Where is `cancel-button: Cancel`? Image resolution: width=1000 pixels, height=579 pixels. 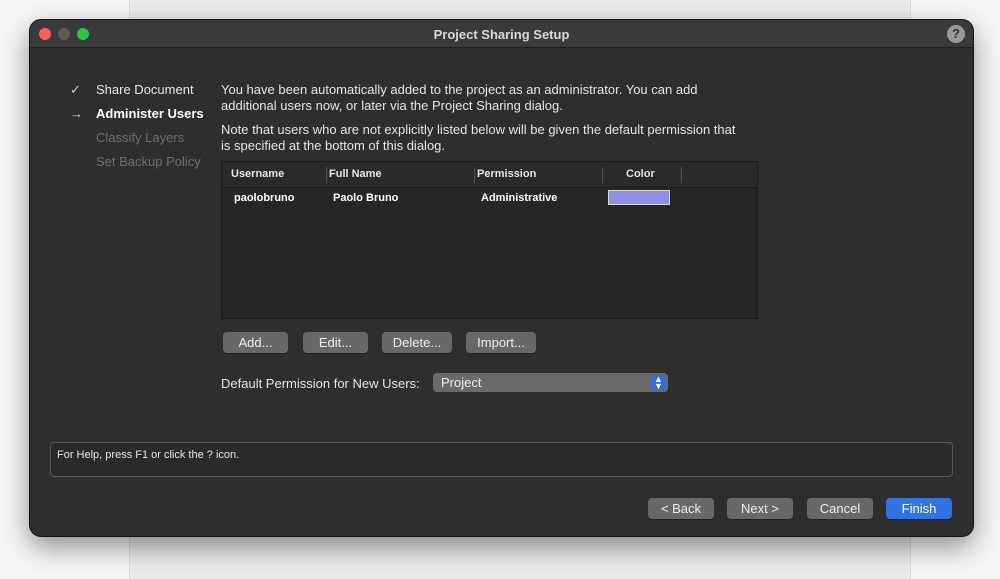
cancel-button: Cancel is located at coordinates (840, 508).